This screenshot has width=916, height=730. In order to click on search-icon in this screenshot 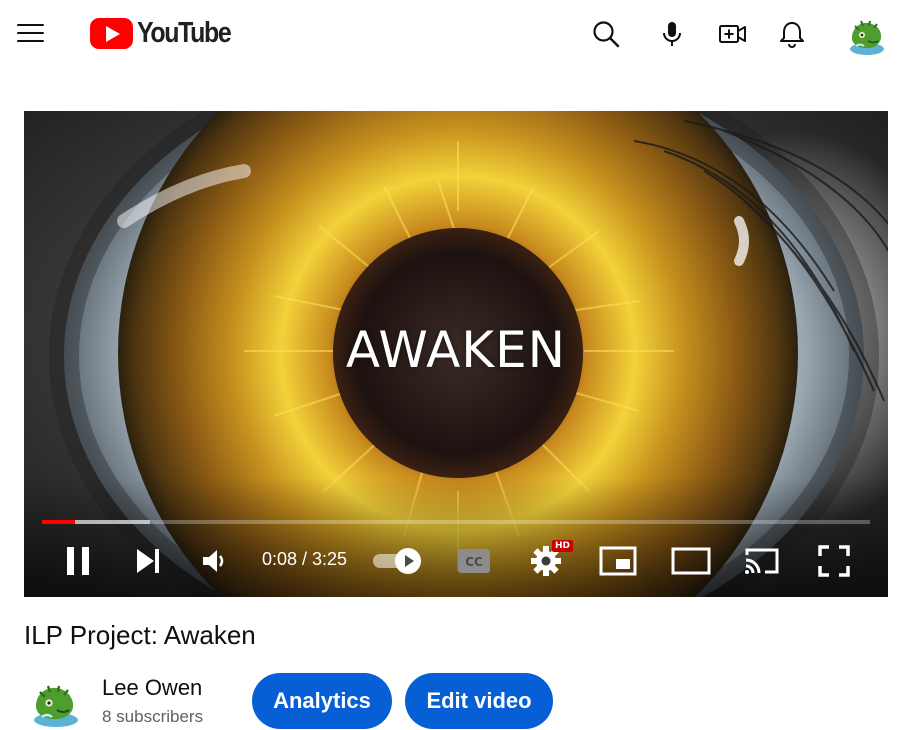, I will do `click(606, 34)`.